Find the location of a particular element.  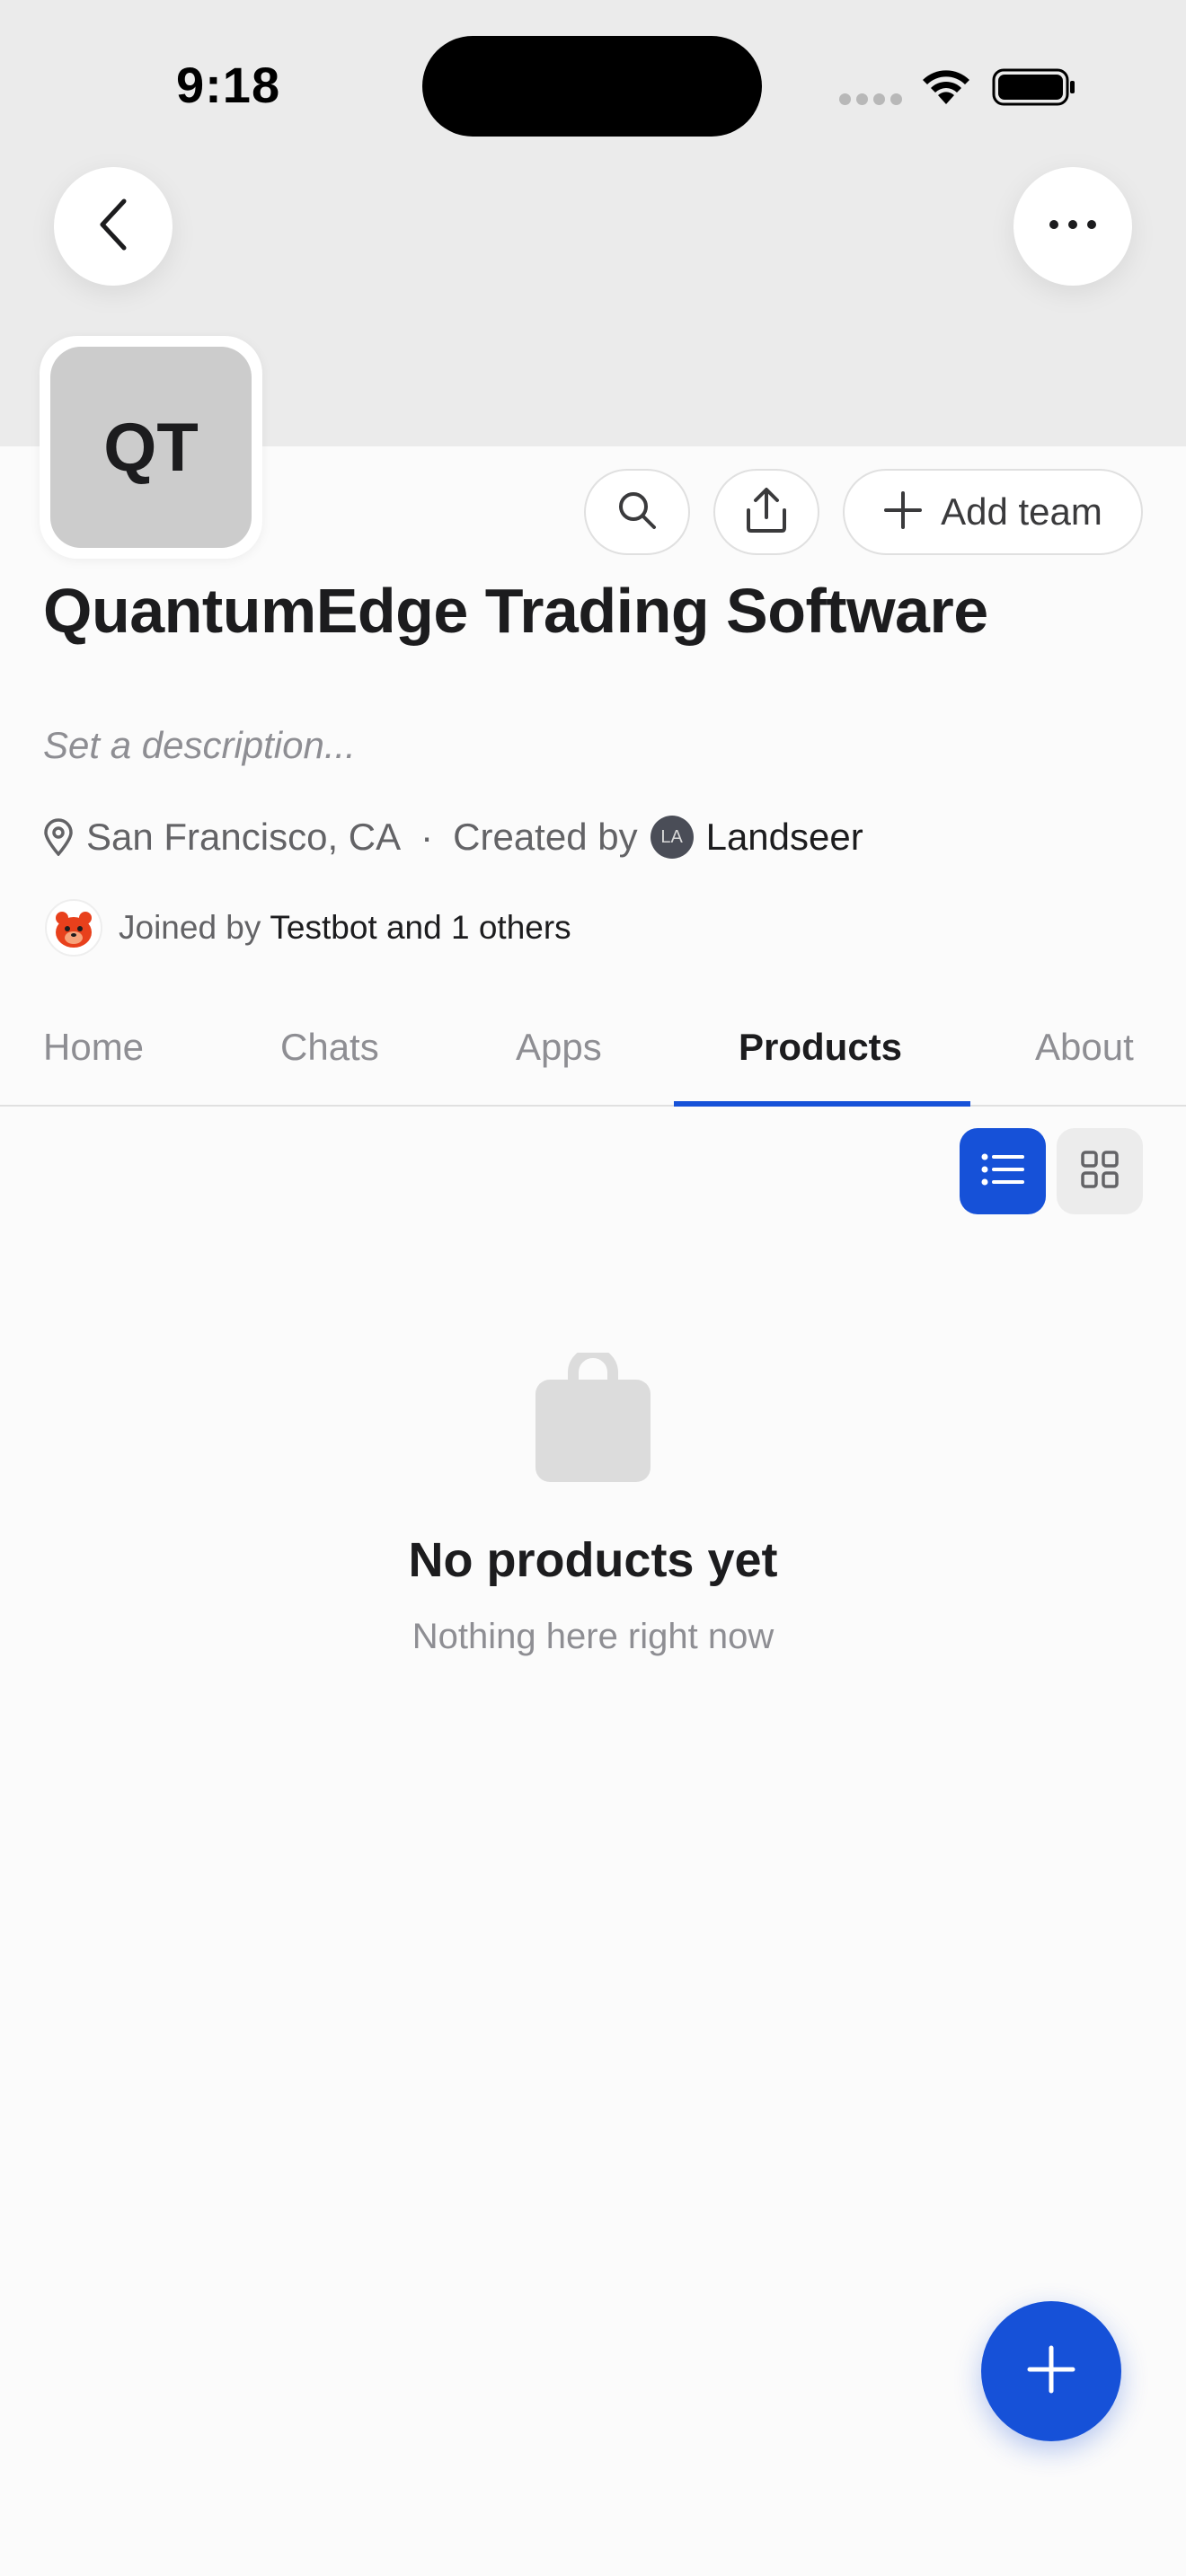

joined-by-row: Joined by Testbot and 1 others is located at coordinates (308, 927).